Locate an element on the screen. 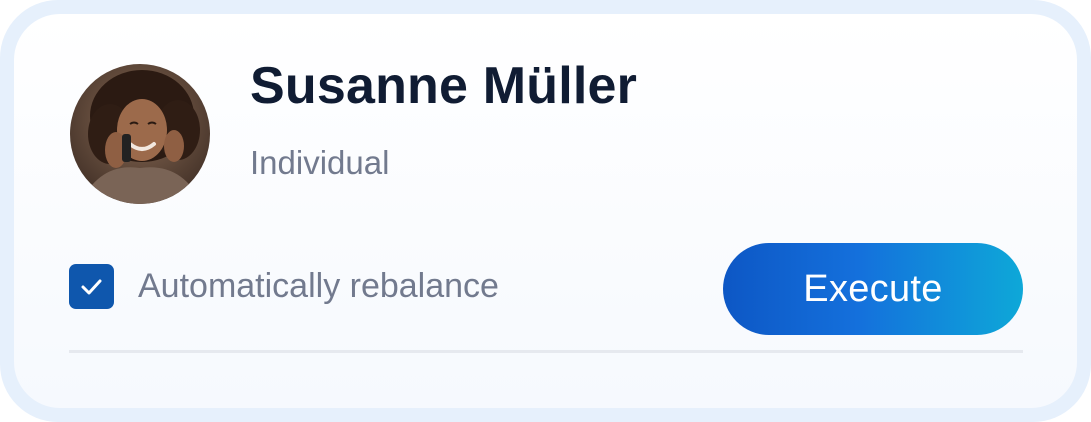  auto-rebalance-label: Automatically rebalance is located at coordinates (318, 286).